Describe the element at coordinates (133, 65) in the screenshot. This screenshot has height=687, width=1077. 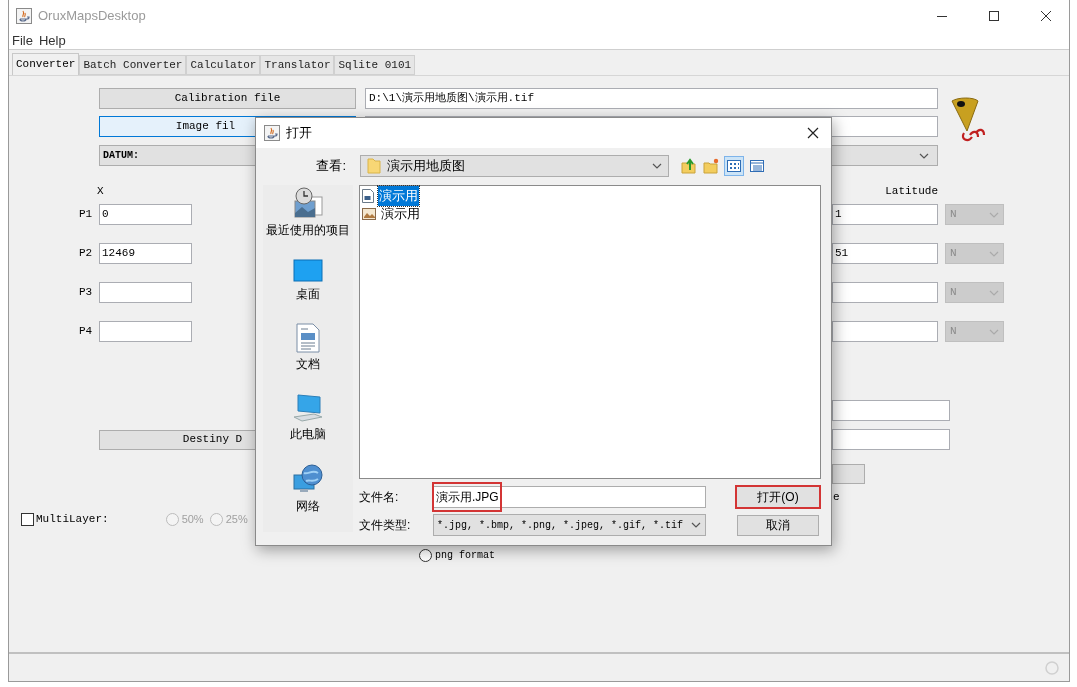
I see `tab: Batch Converter` at that location.